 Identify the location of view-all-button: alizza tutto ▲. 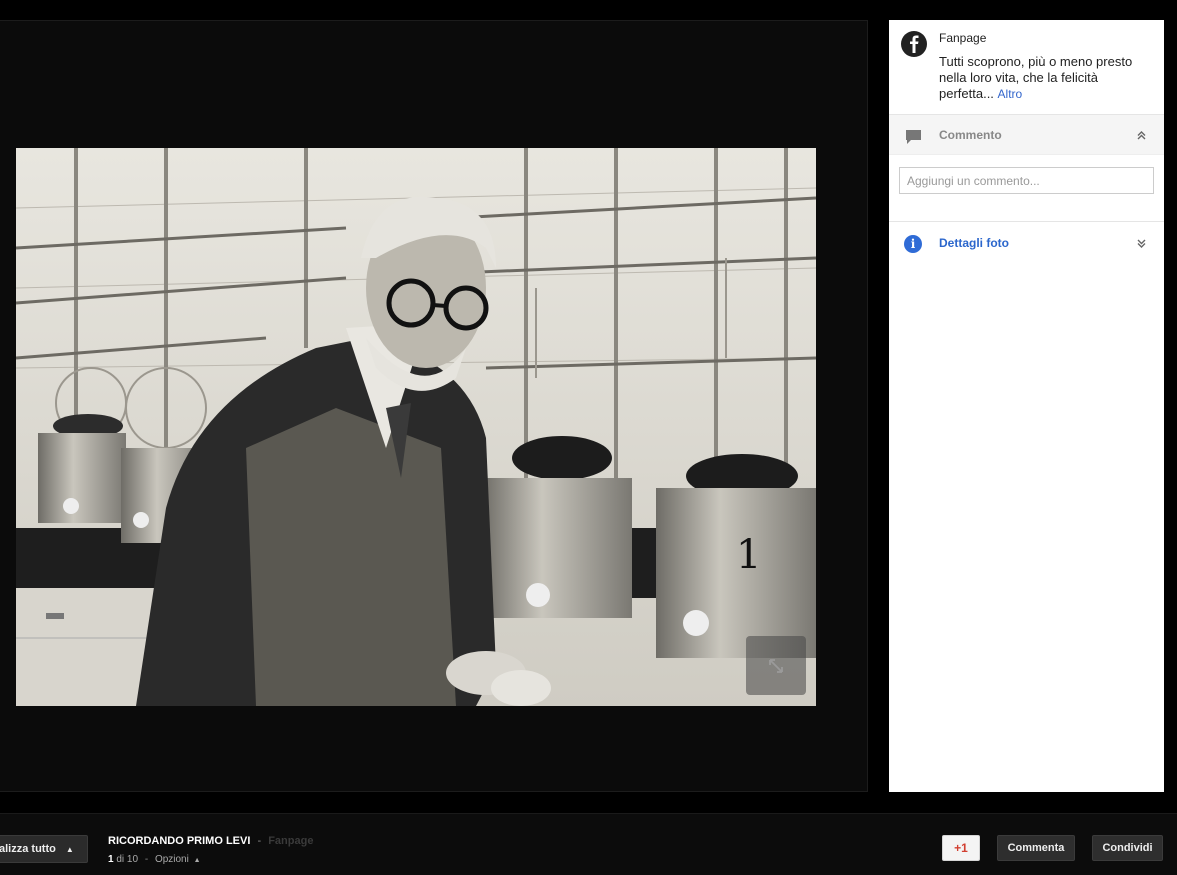
(44, 849).